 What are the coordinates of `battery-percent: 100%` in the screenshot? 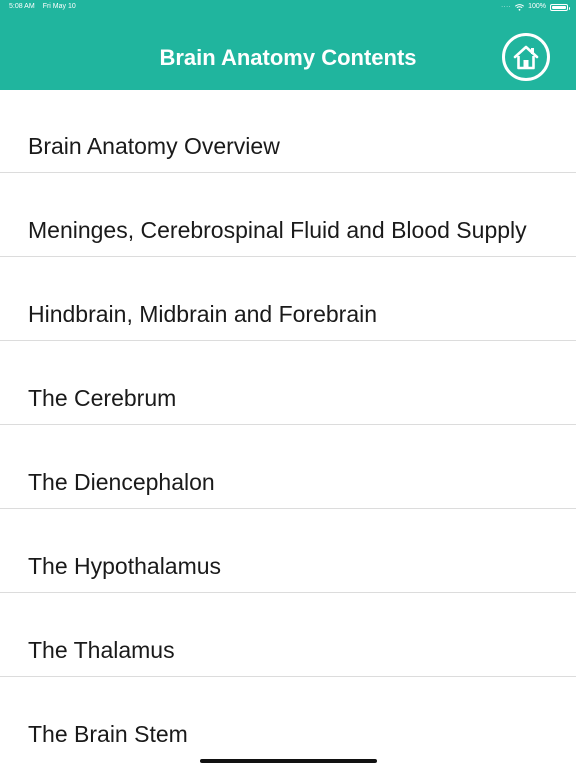 It's located at (537, 6).